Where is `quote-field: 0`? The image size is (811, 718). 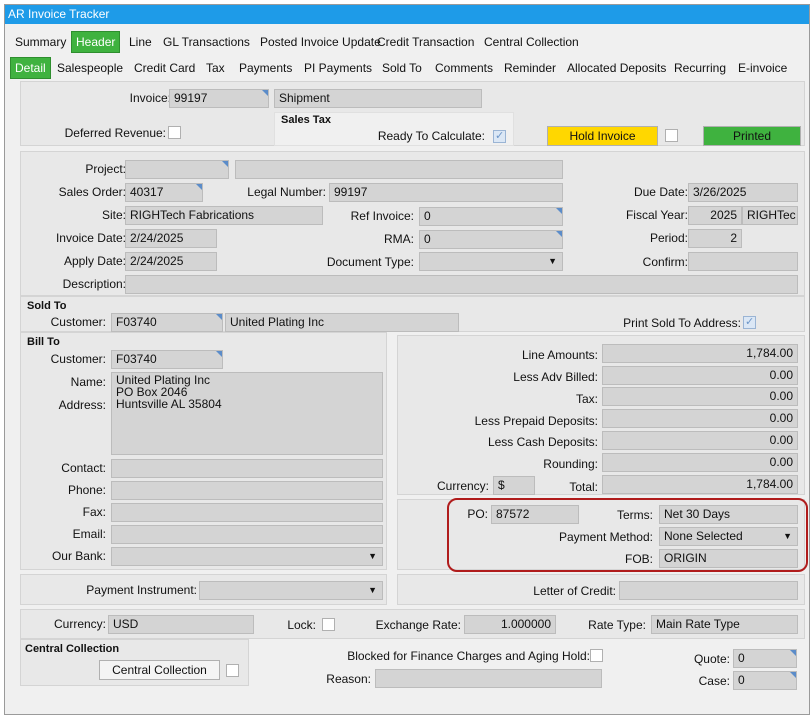
quote-field: 0 is located at coordinates (765, 658).